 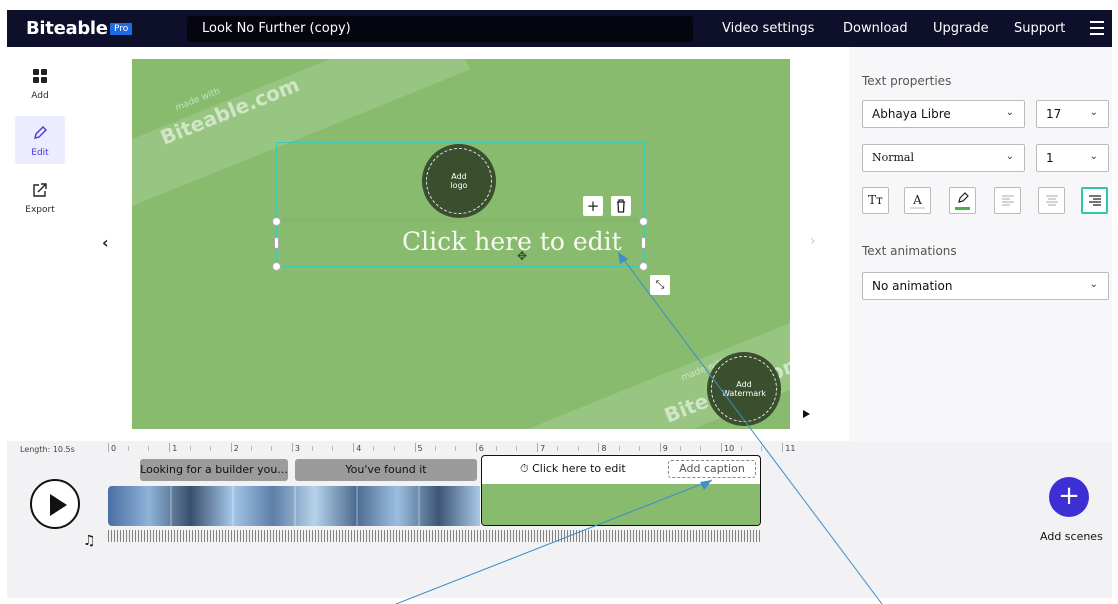 What do you see at coordinates (386, 470) in the screenshot?
I see `clip-caption-2: You've found it` at bounding box center [386, 470].